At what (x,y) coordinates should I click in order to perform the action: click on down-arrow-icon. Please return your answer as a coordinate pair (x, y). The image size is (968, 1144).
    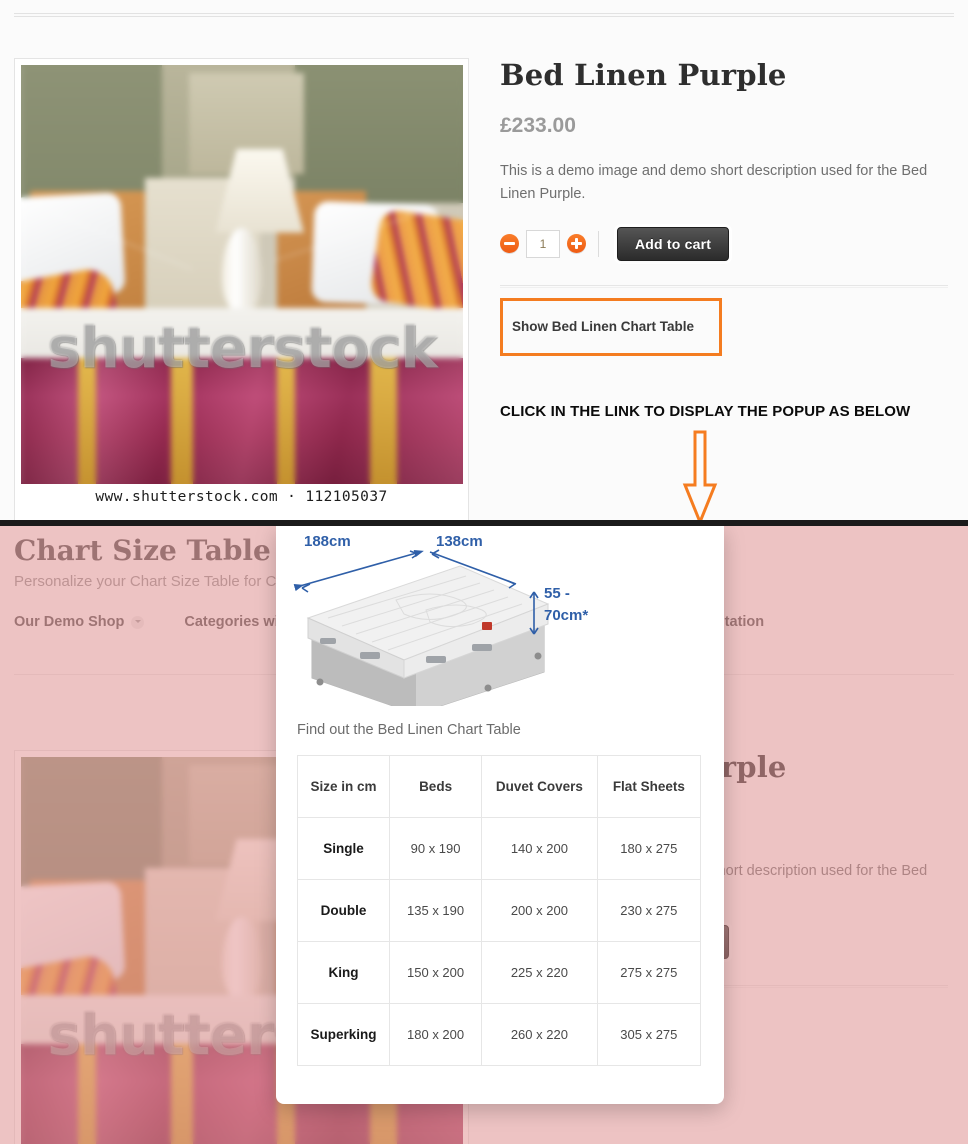
    Looking at the image, I should click on (700, 475).